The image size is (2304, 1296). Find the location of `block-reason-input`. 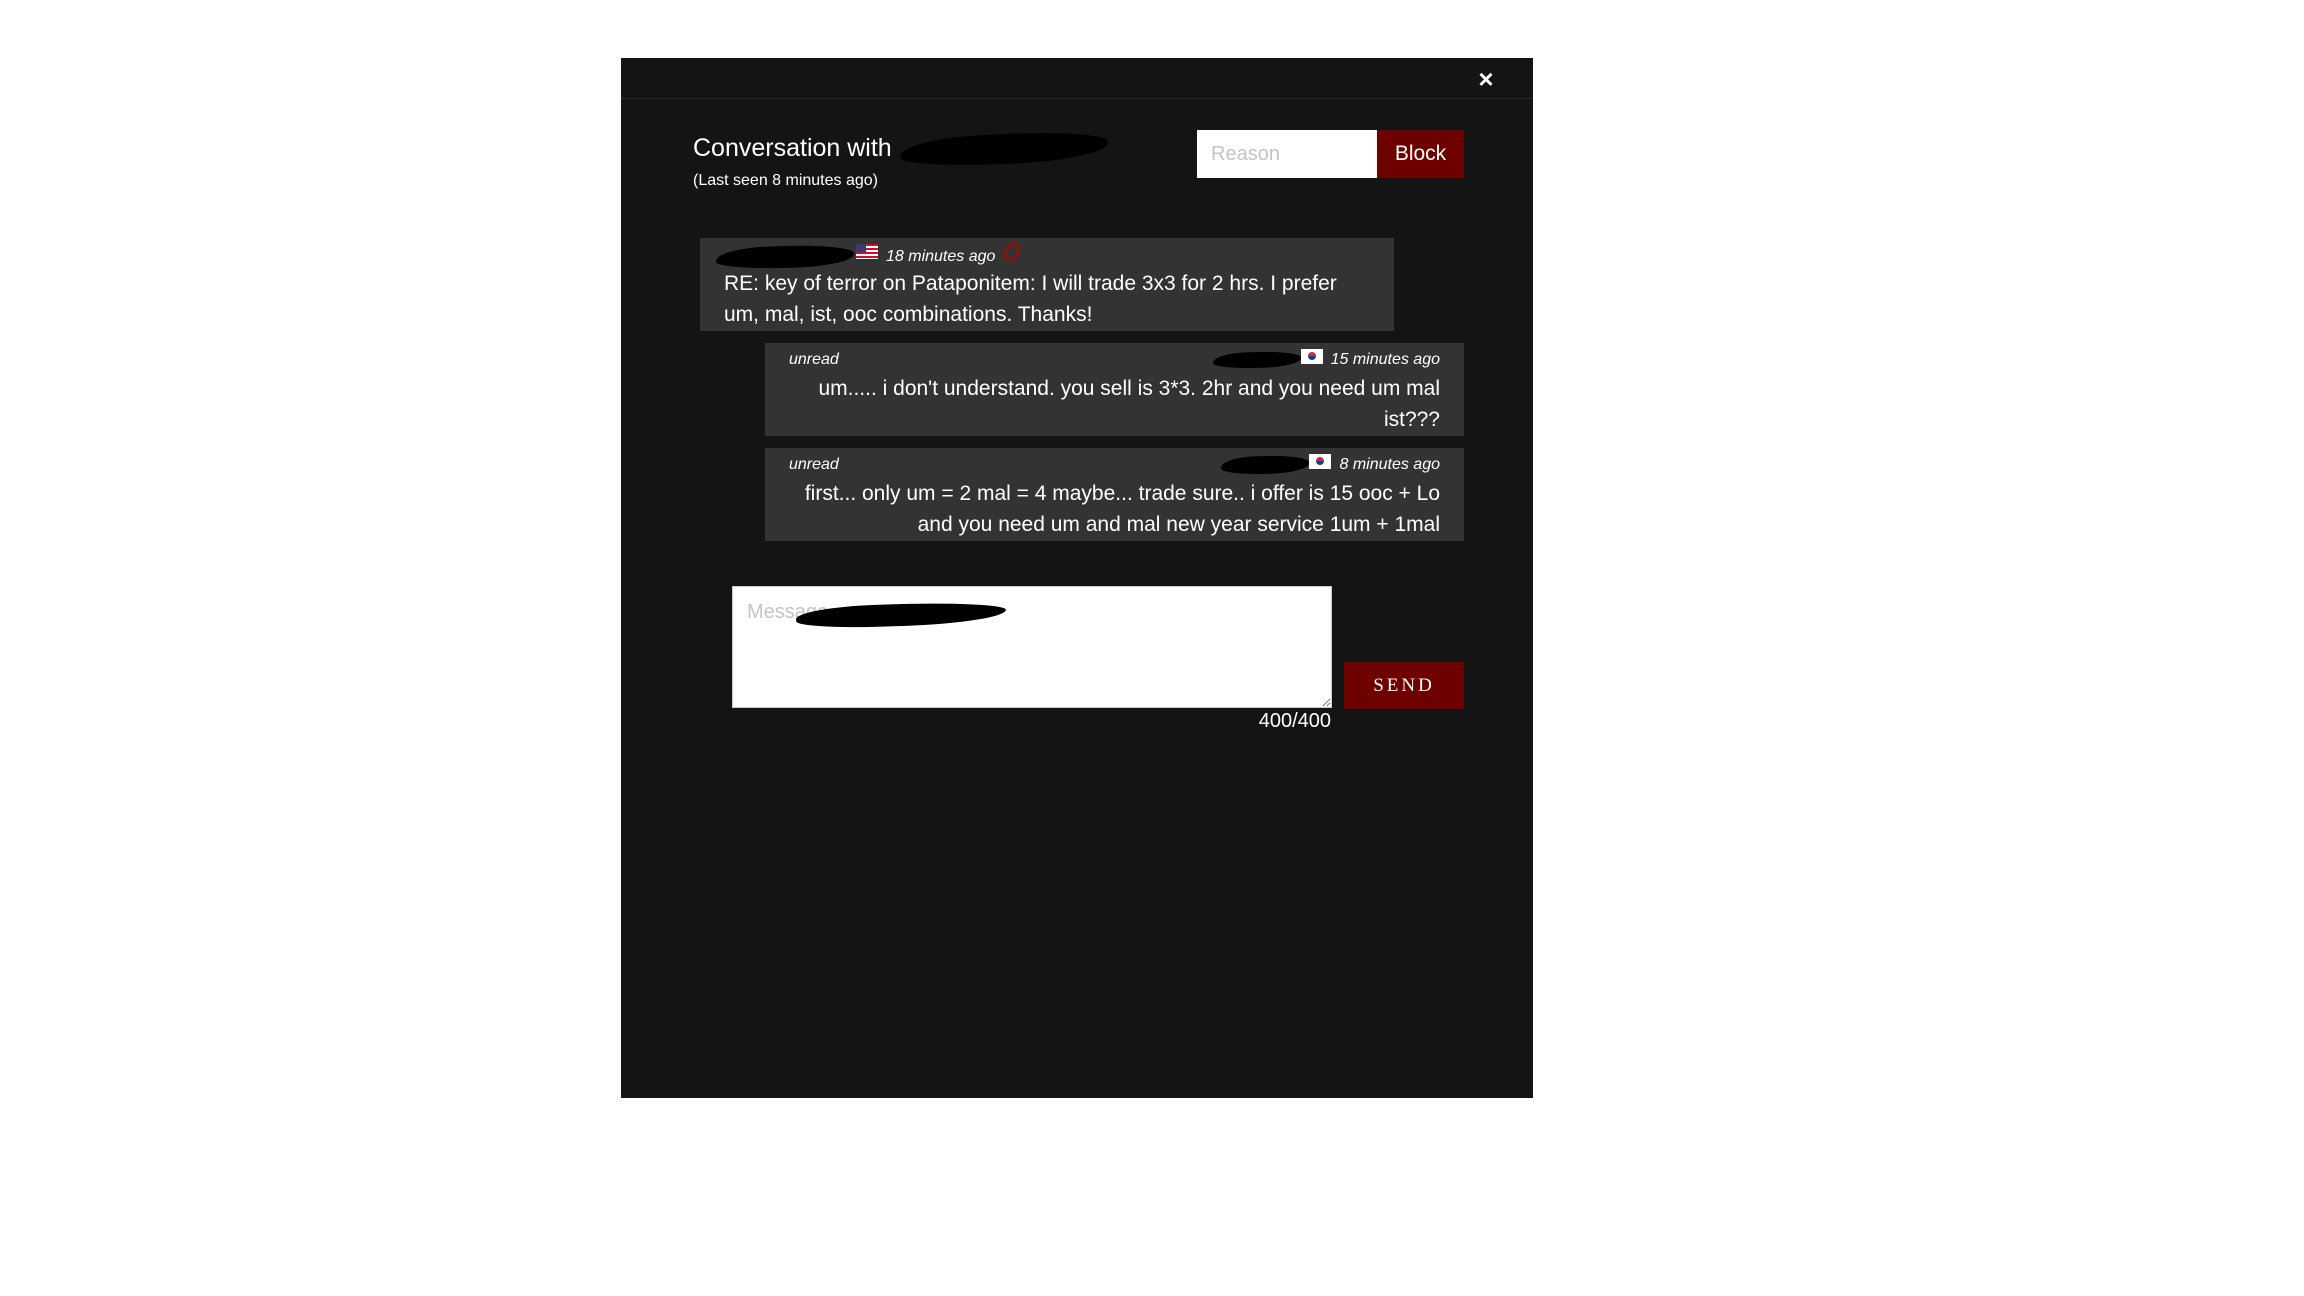

block-reason-input is located at coordinates (1287, 154).